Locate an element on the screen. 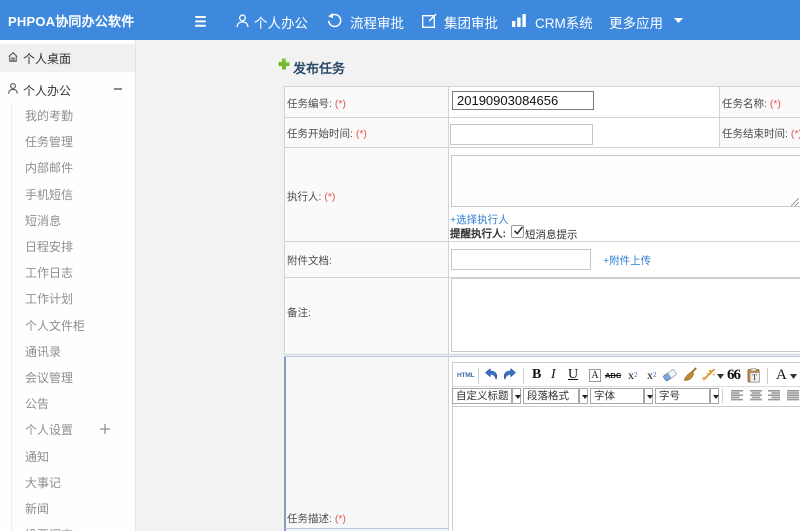 This screenshot has width=800, height=531. svg-text: T is located at coordinates (754, 377).